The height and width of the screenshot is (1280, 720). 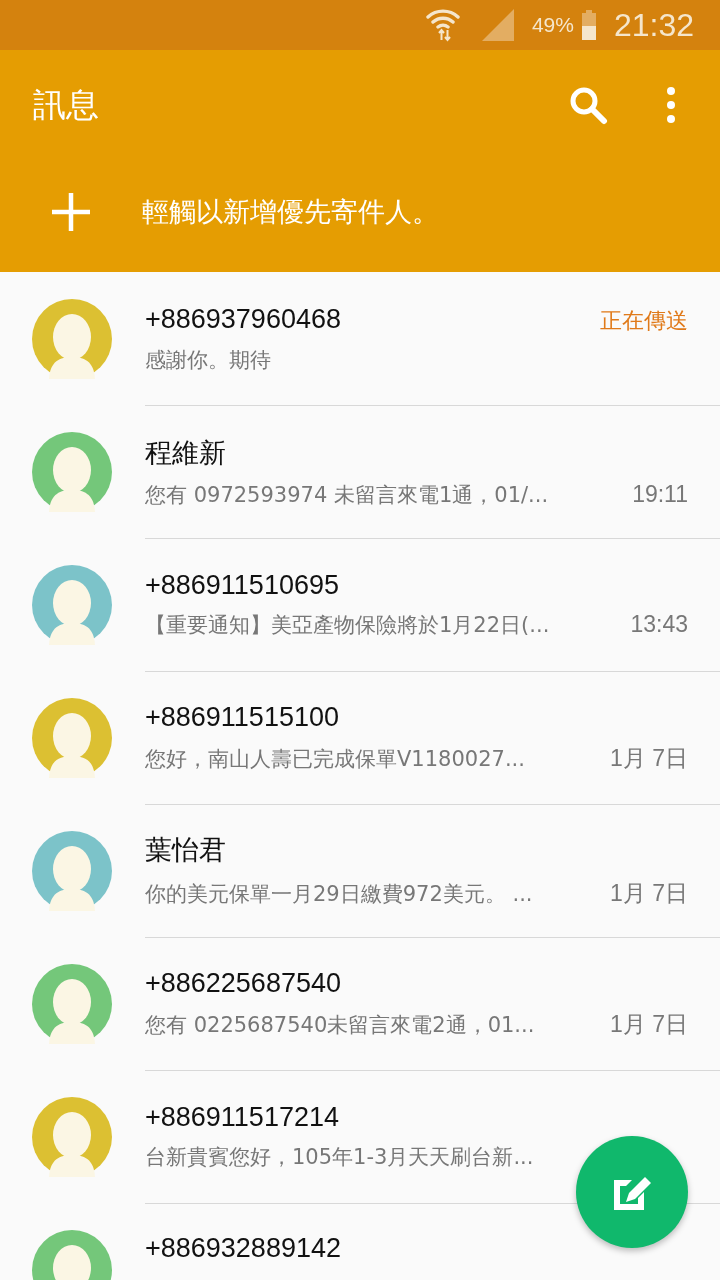 What do you see at coordinates (185, 850) in the screenshot?
I see `contact-name: 葉怡君` at bounding box center [185, 850].